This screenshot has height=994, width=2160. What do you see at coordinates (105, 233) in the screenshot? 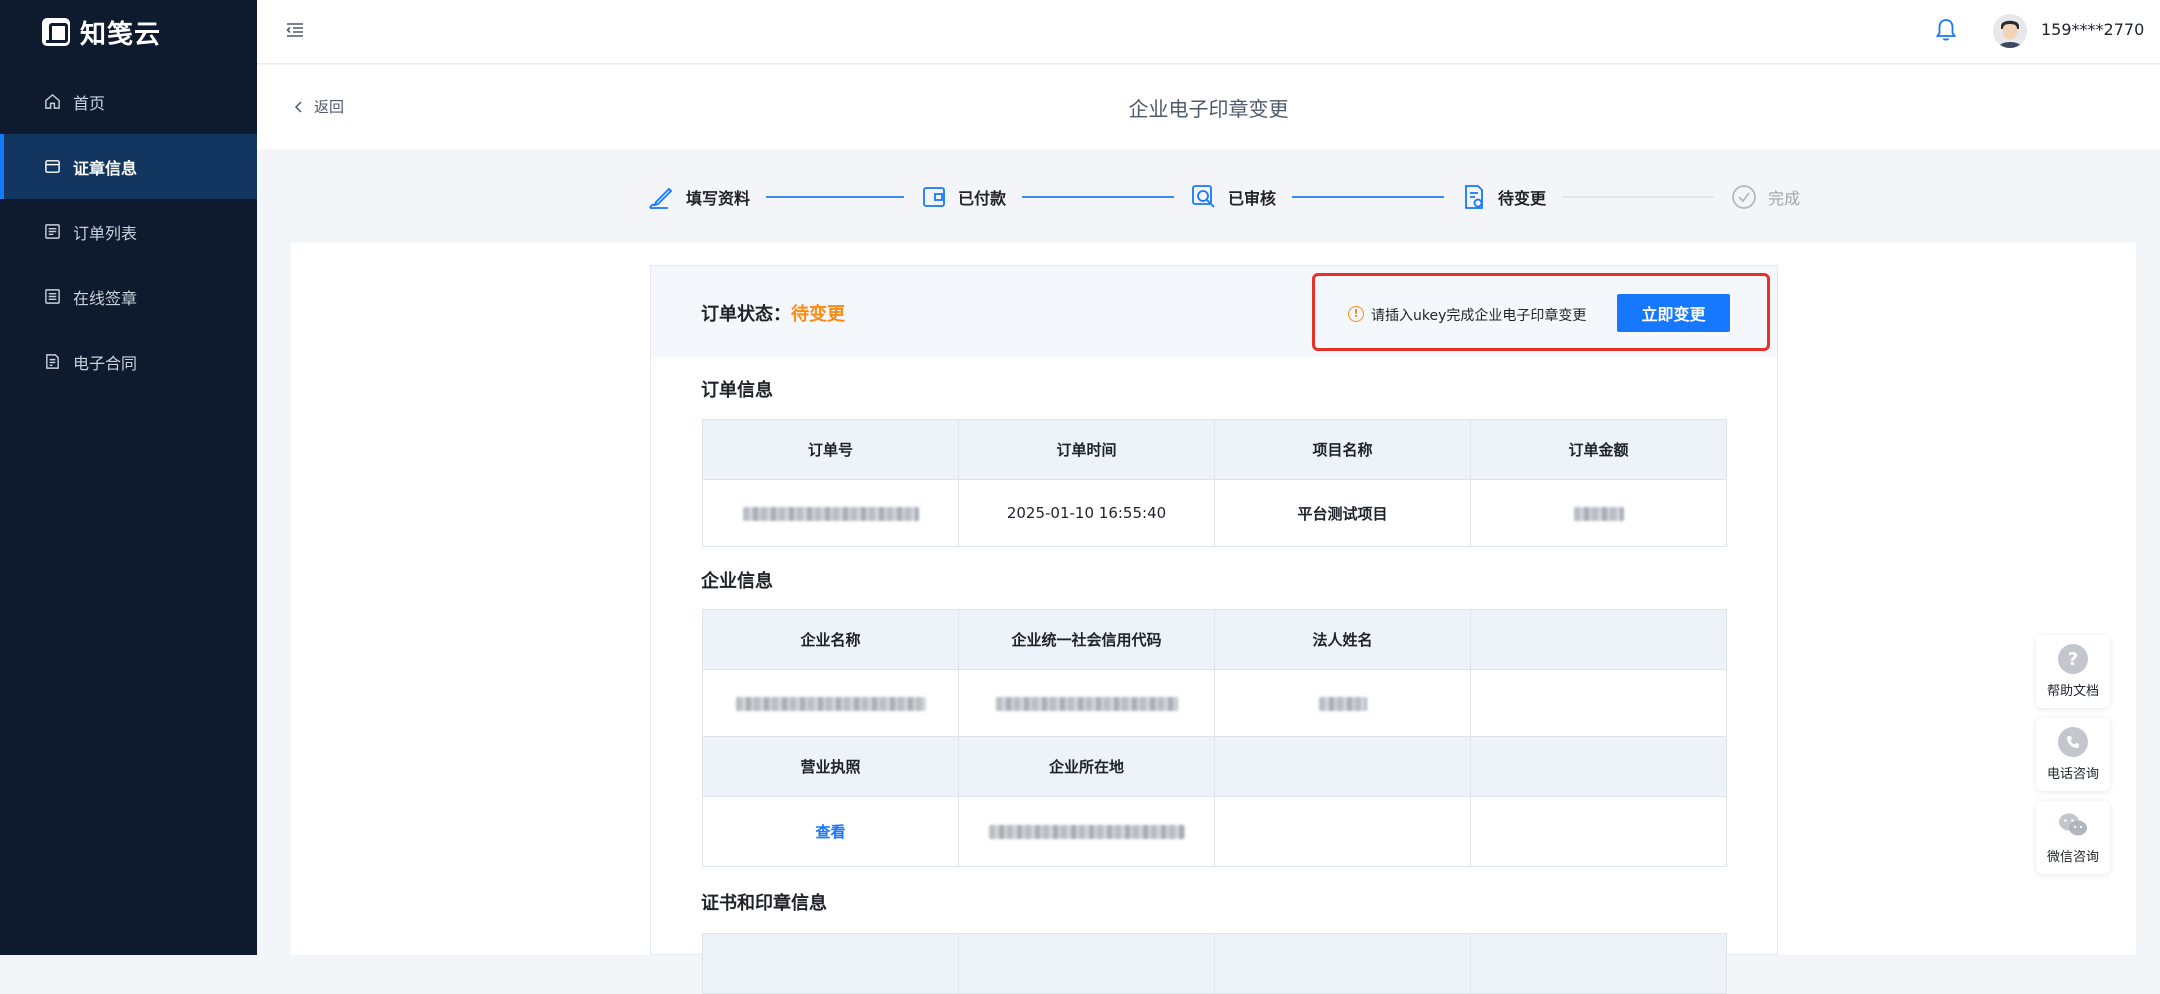
I see `sidebar-item-label: 订单列表` at bounding box center [105, 233].